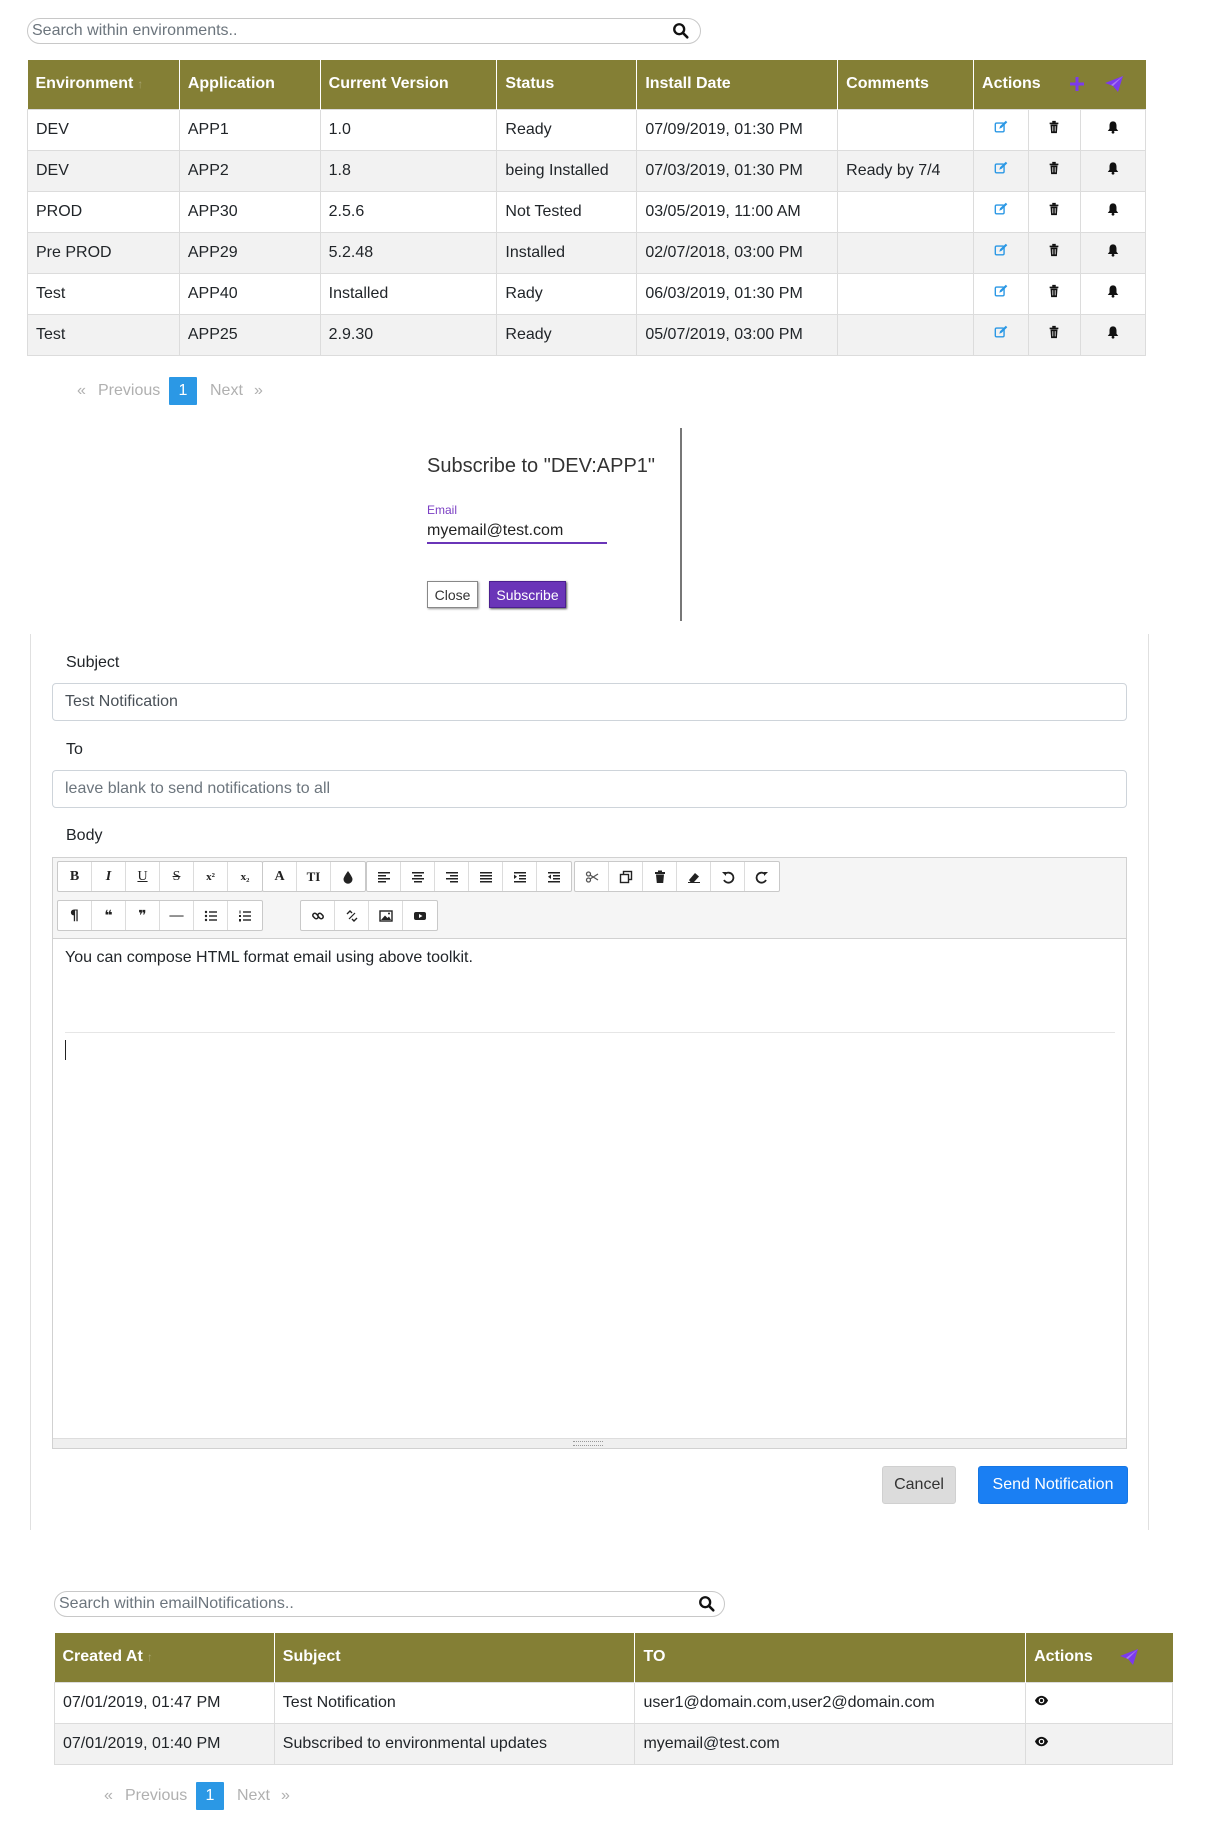 The image size is (1231, 1841). Describe the element at coordinates (587, 334) in the screenshot. I see `table-row: Test APP25 2.9.30 Ready 05/07/2019, 03:00 PM` at that location.